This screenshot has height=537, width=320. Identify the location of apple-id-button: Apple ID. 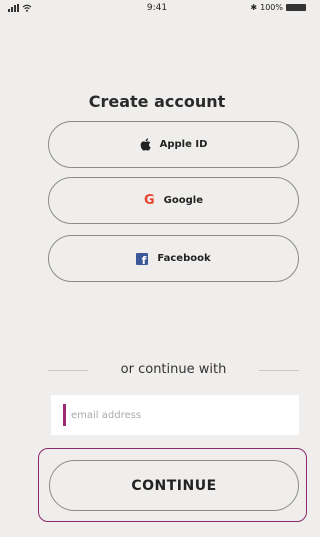
(173, 144).